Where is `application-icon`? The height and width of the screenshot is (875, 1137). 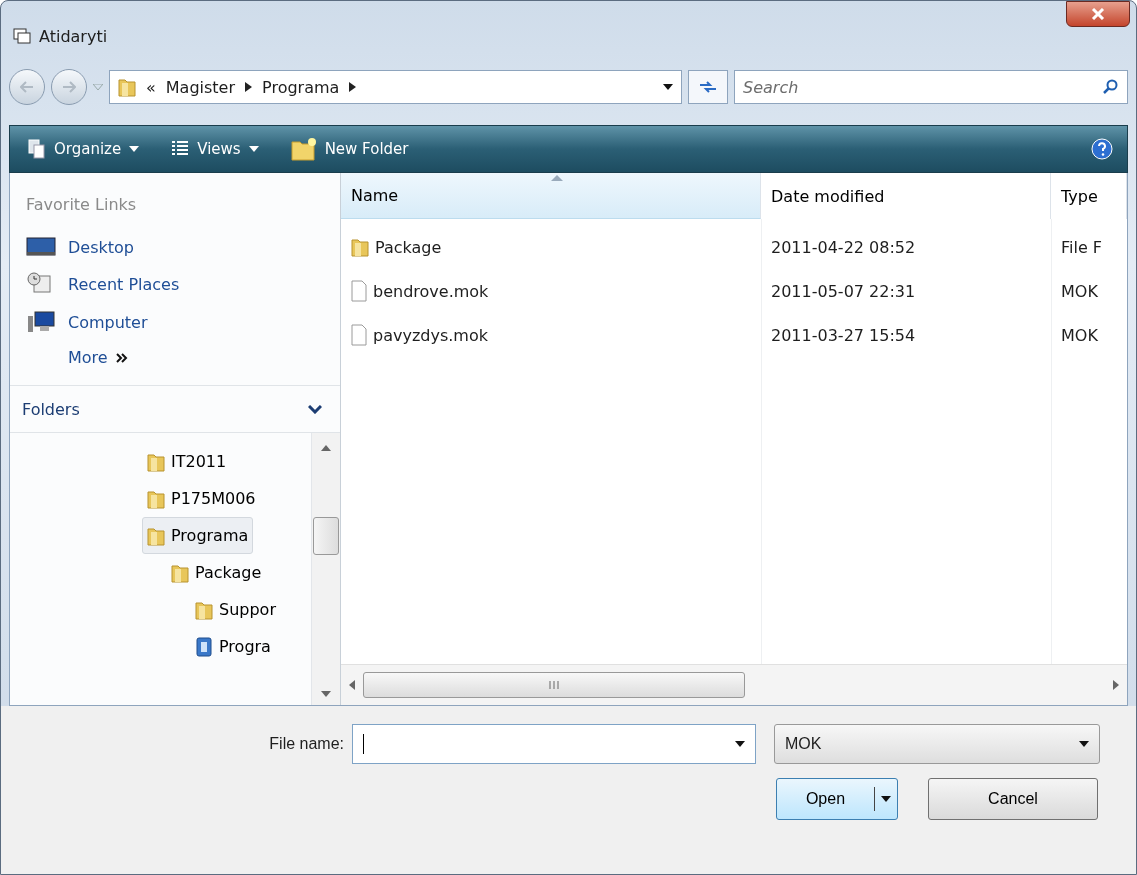
application-icon is located at coordinates (204, 646).